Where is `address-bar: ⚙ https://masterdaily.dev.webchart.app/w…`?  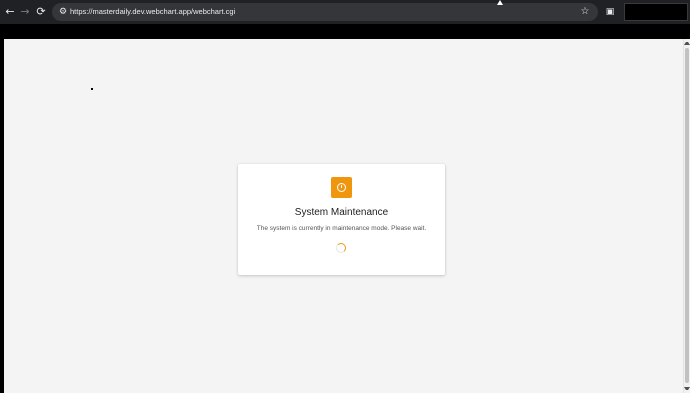
address-bar: ⚙ https://masterdaily.dev.webchart.app/w… is located at coordinates (325, 12).